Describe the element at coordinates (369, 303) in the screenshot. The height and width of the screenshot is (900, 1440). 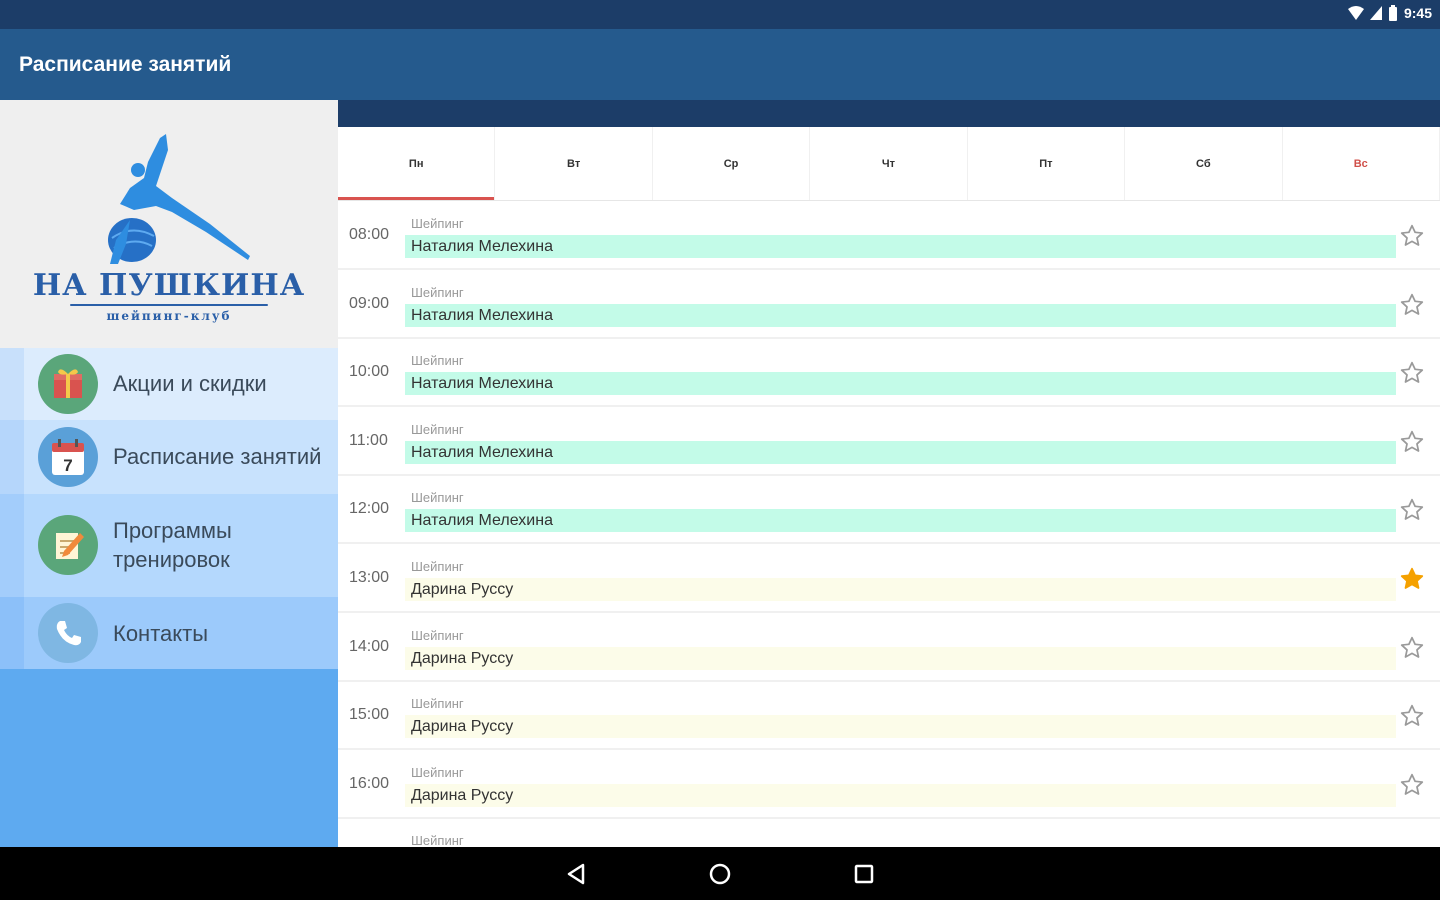
I see `class-time: 09:00` at that location.